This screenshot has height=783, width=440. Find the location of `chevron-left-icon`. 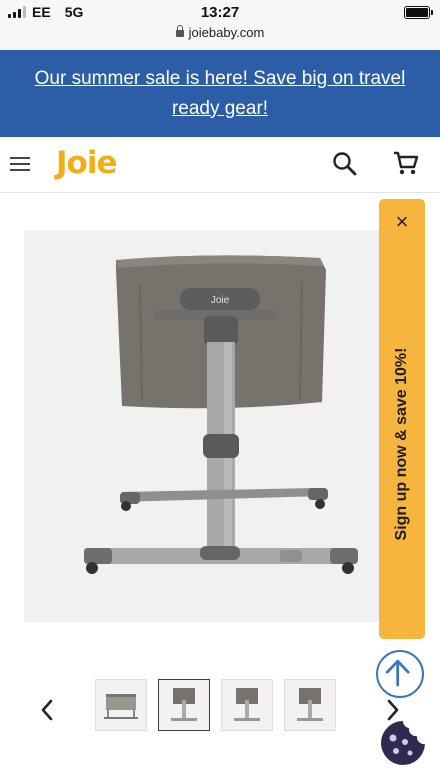

chevron-left-icon is located at coordinates (48, 710).